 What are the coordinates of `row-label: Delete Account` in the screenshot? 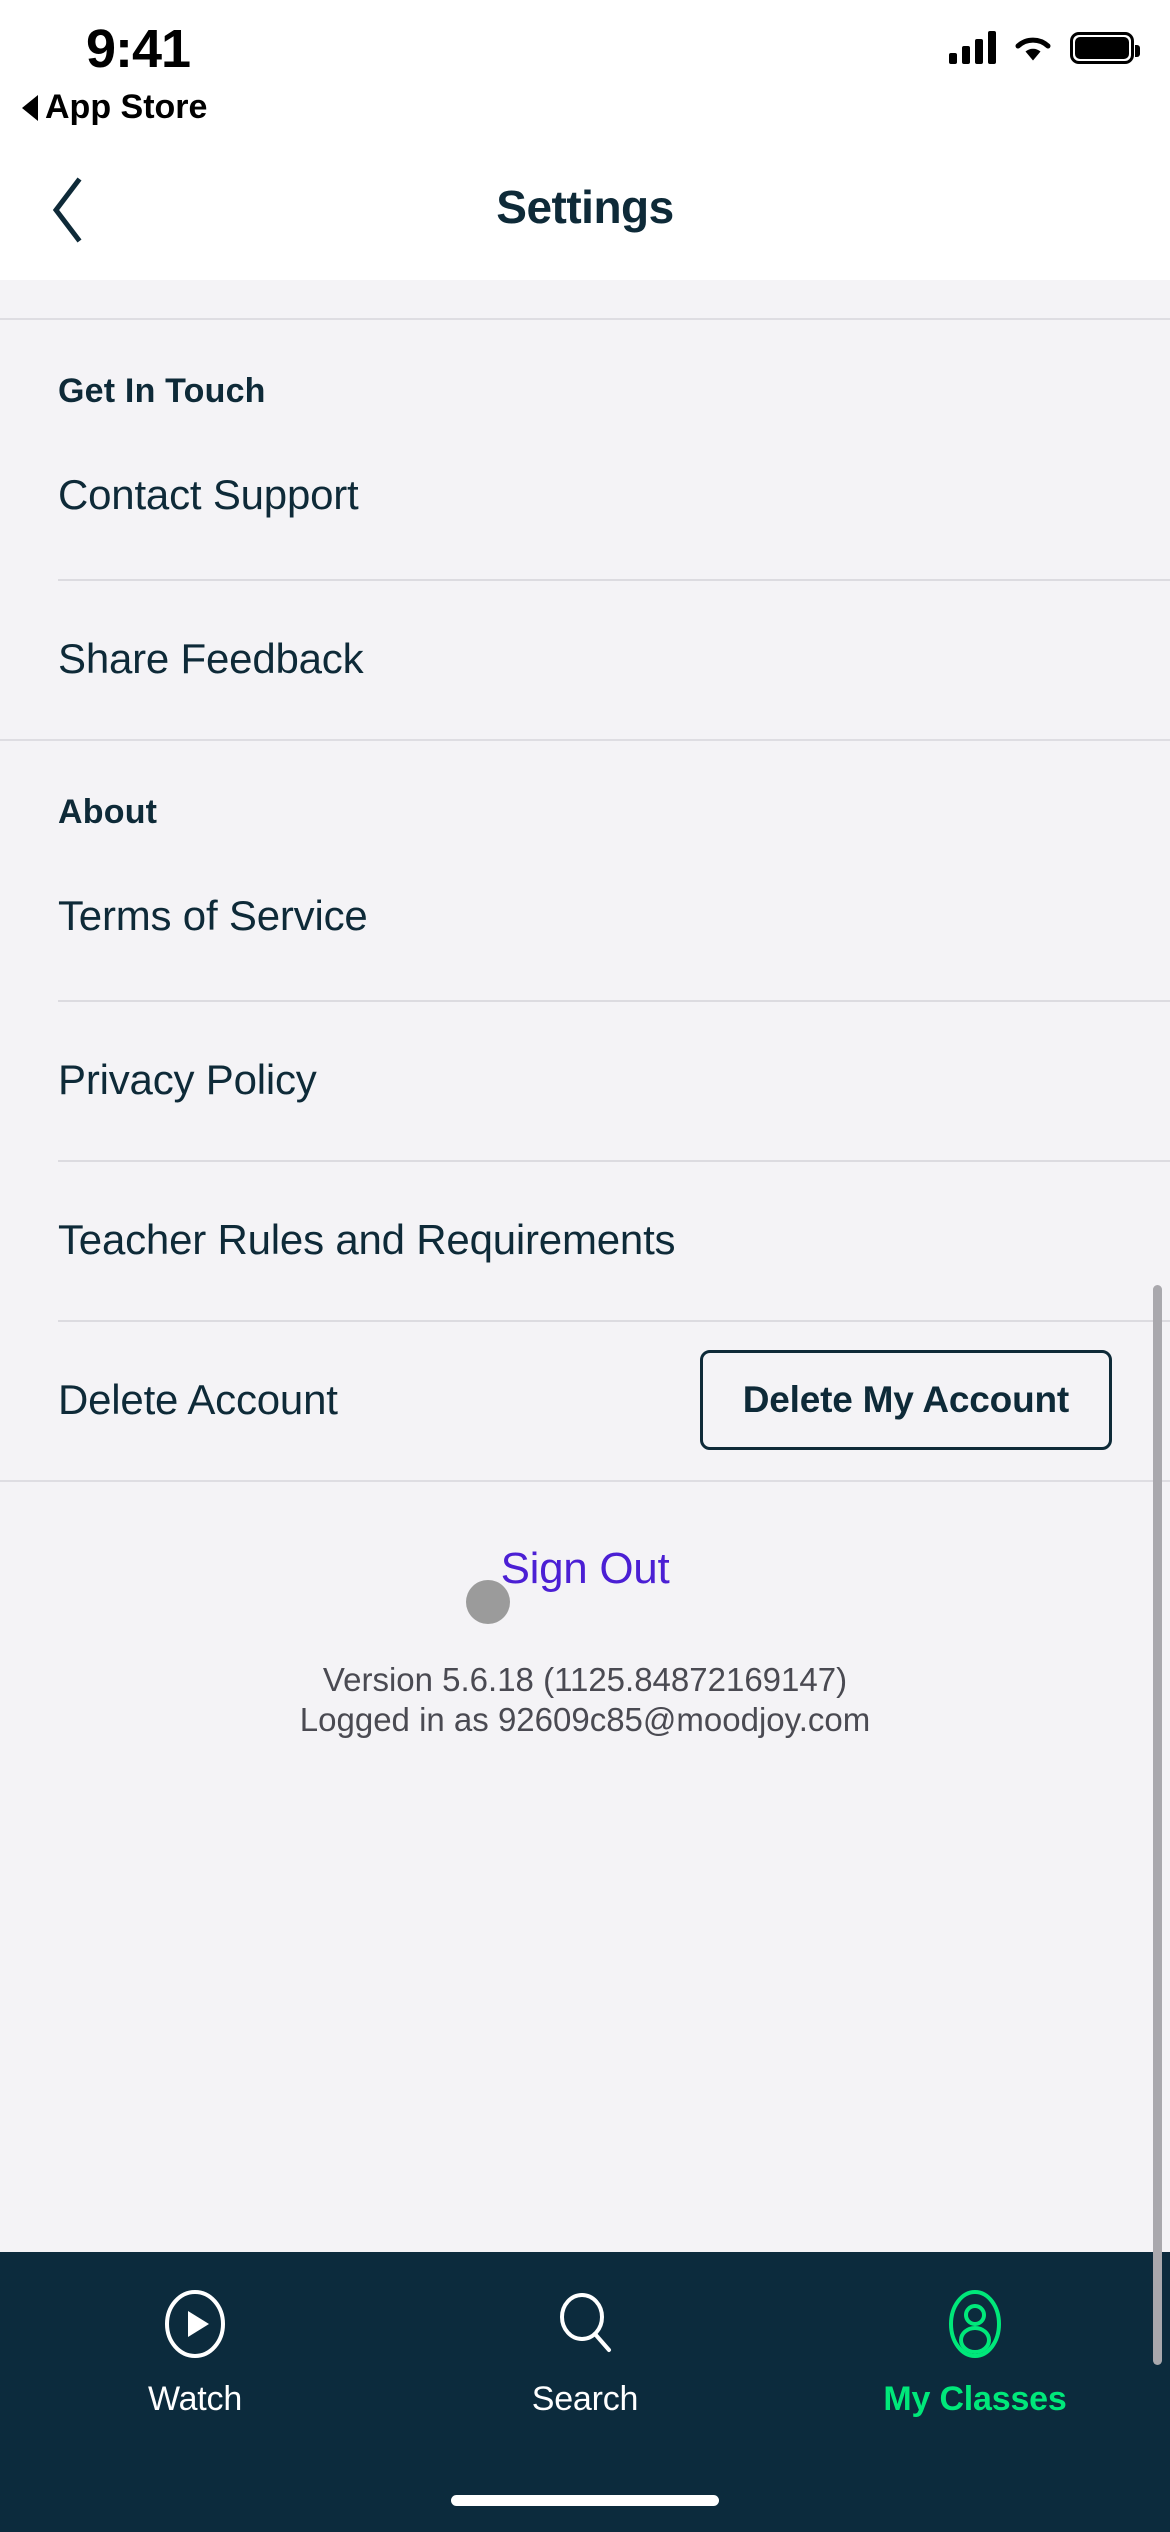 It's located at (198, 1399).